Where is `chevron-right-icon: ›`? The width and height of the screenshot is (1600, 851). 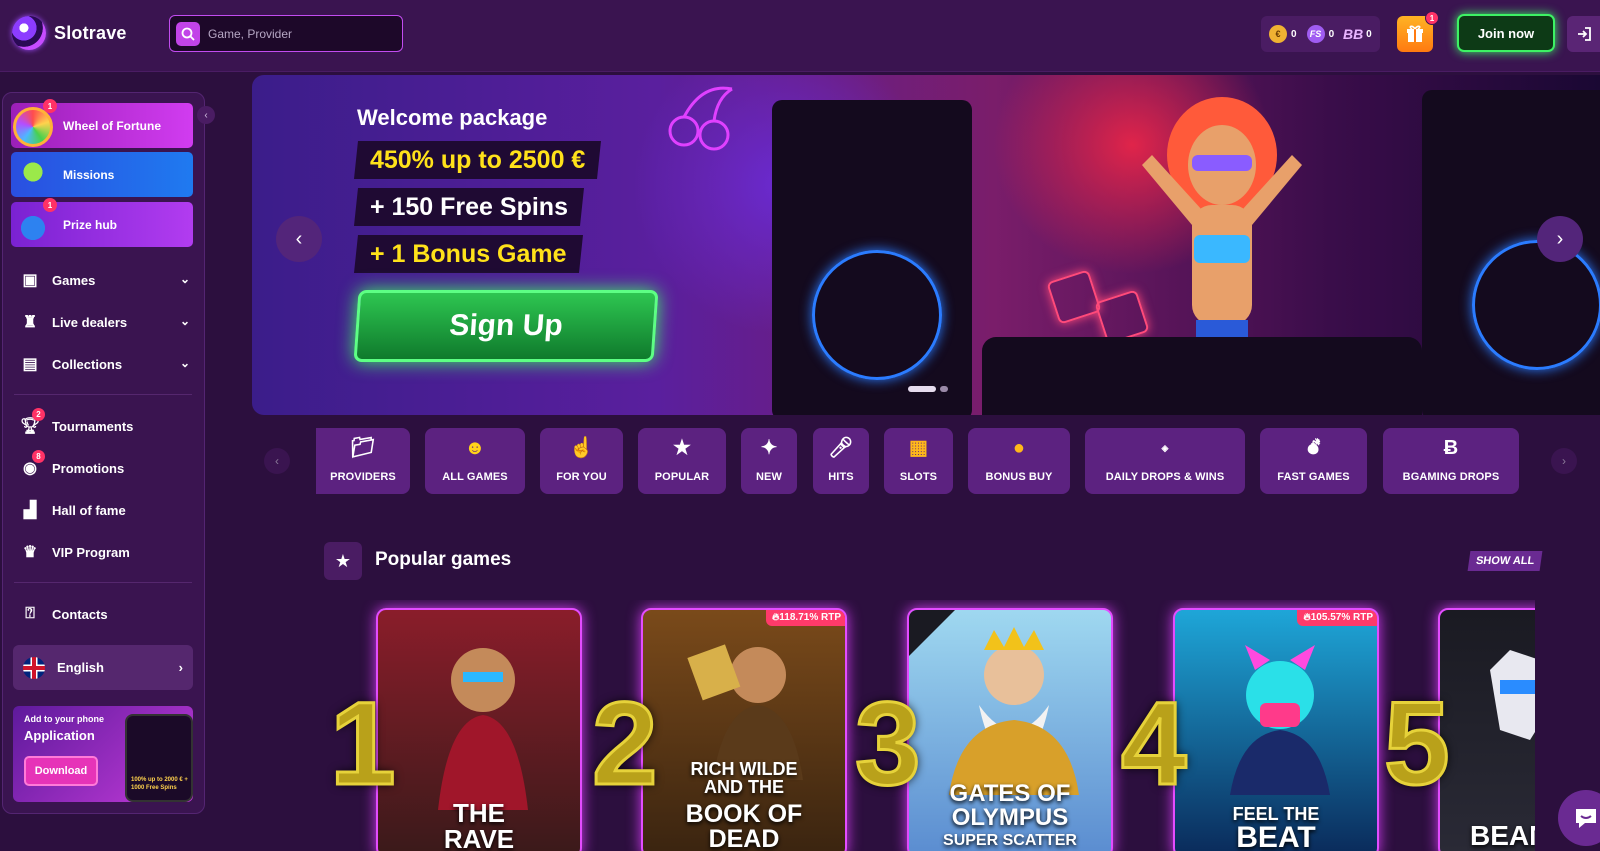
chevron-right-icon: › is located at coordinates (1560, 238).